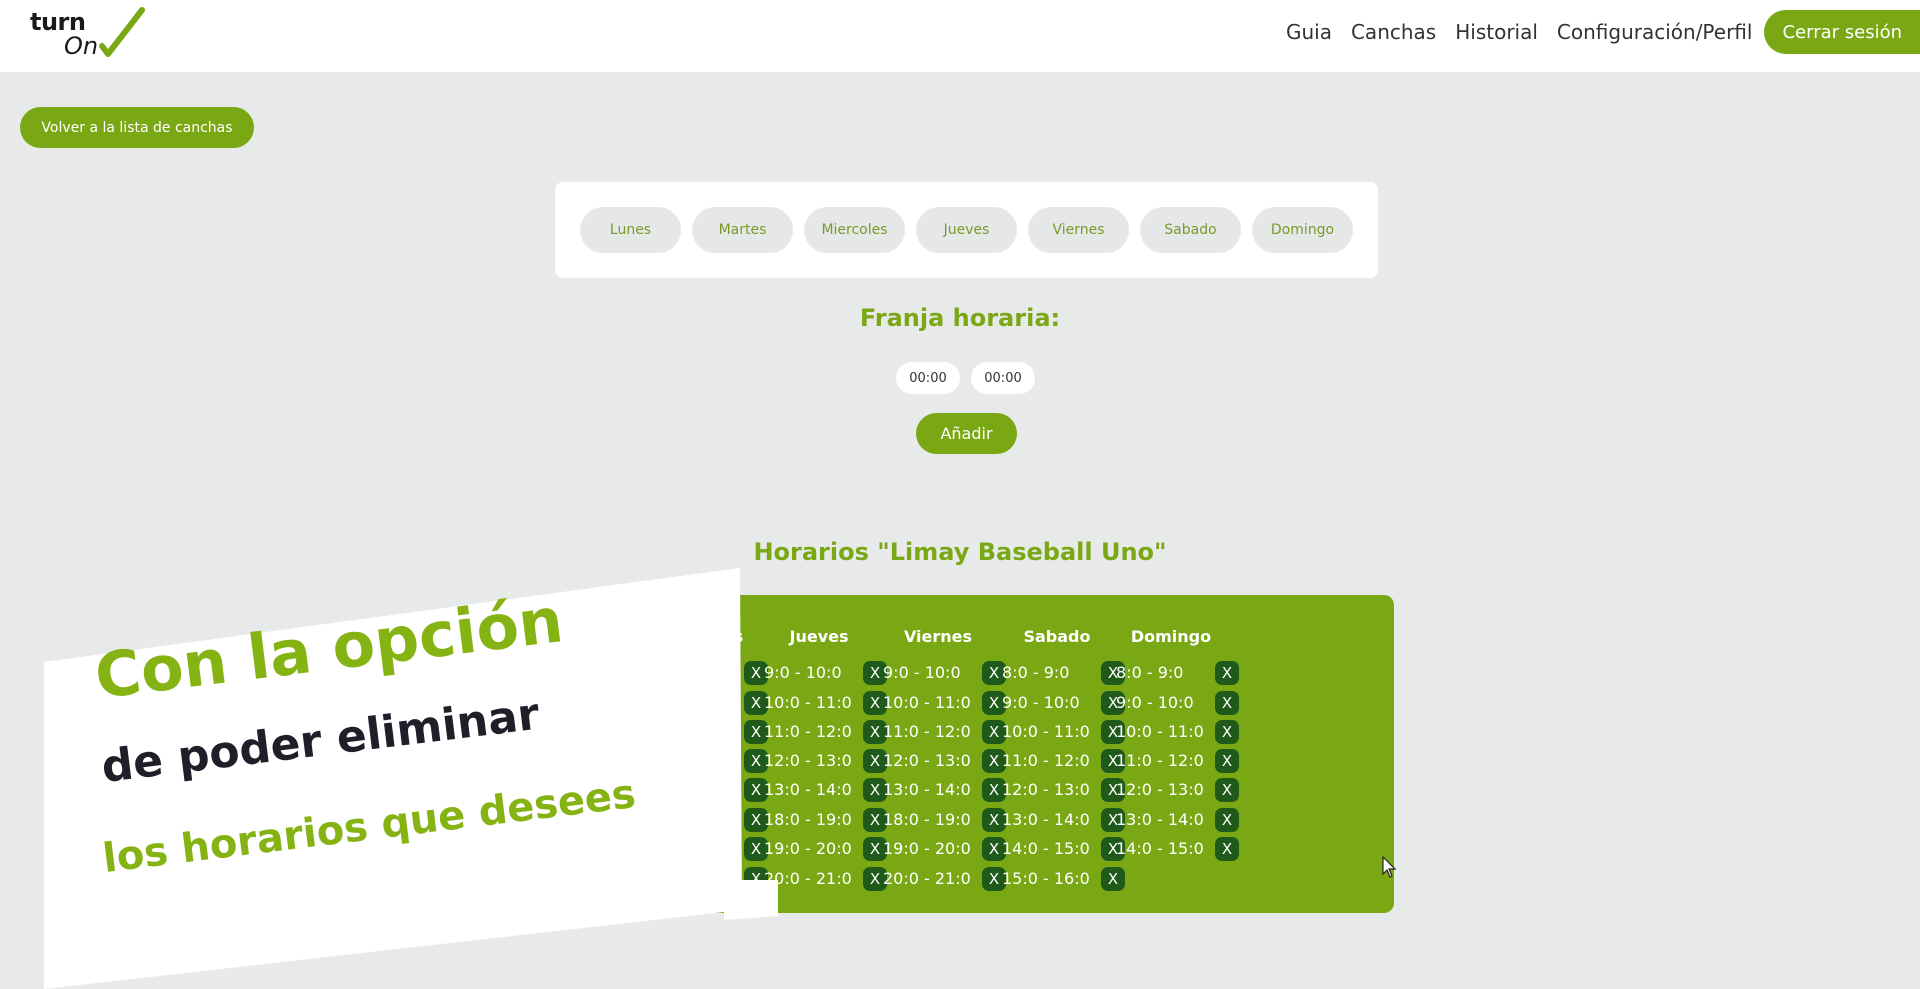  What do you see at coordinates (1389, 867) in the screenshot?
I see `mouse-cursor-icon` at bounding box center [1389, 867].